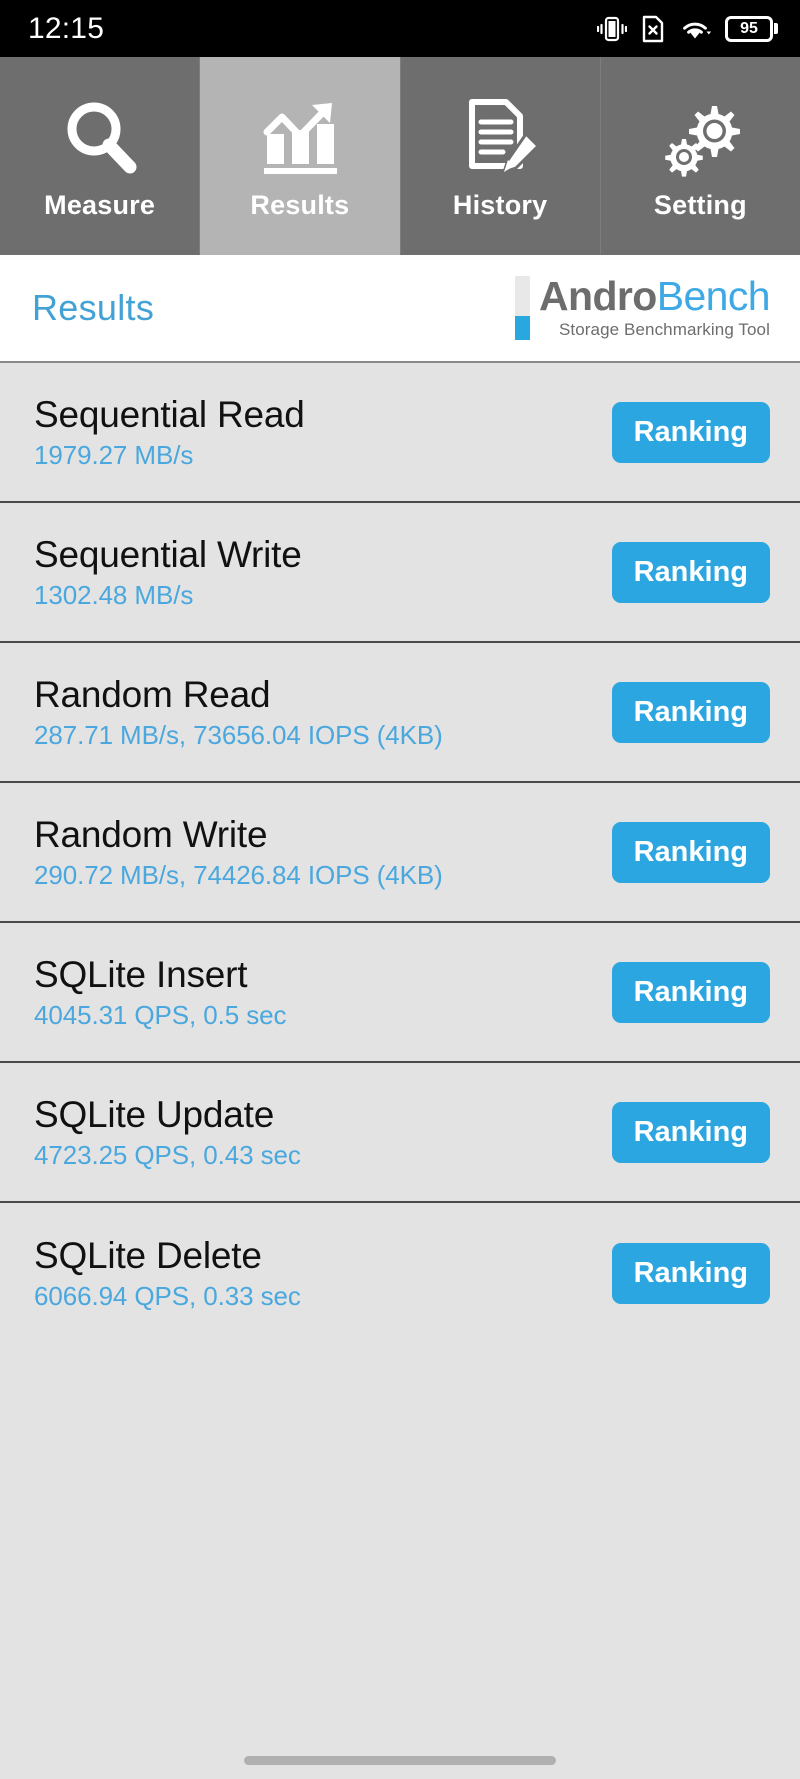 The image size is (800, 1779). Describe the element at coordinates (167, 1154) in the screenshot. I see `result-value: 4723.25 QPS, 0.43 sec` at that location.